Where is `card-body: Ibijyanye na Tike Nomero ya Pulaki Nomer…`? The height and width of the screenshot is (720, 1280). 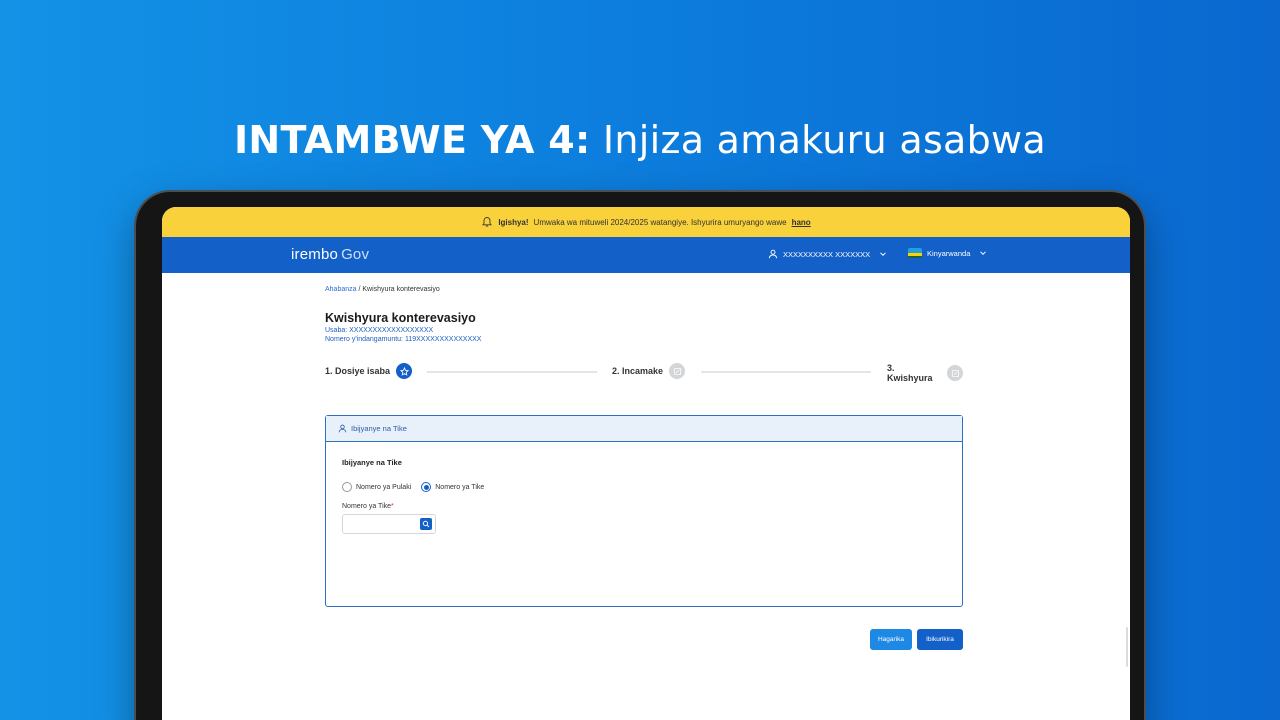 card-body: Ibijyanye na Tike Nomero ya Pulaki Nomer… is located at coordinates (644, 488).